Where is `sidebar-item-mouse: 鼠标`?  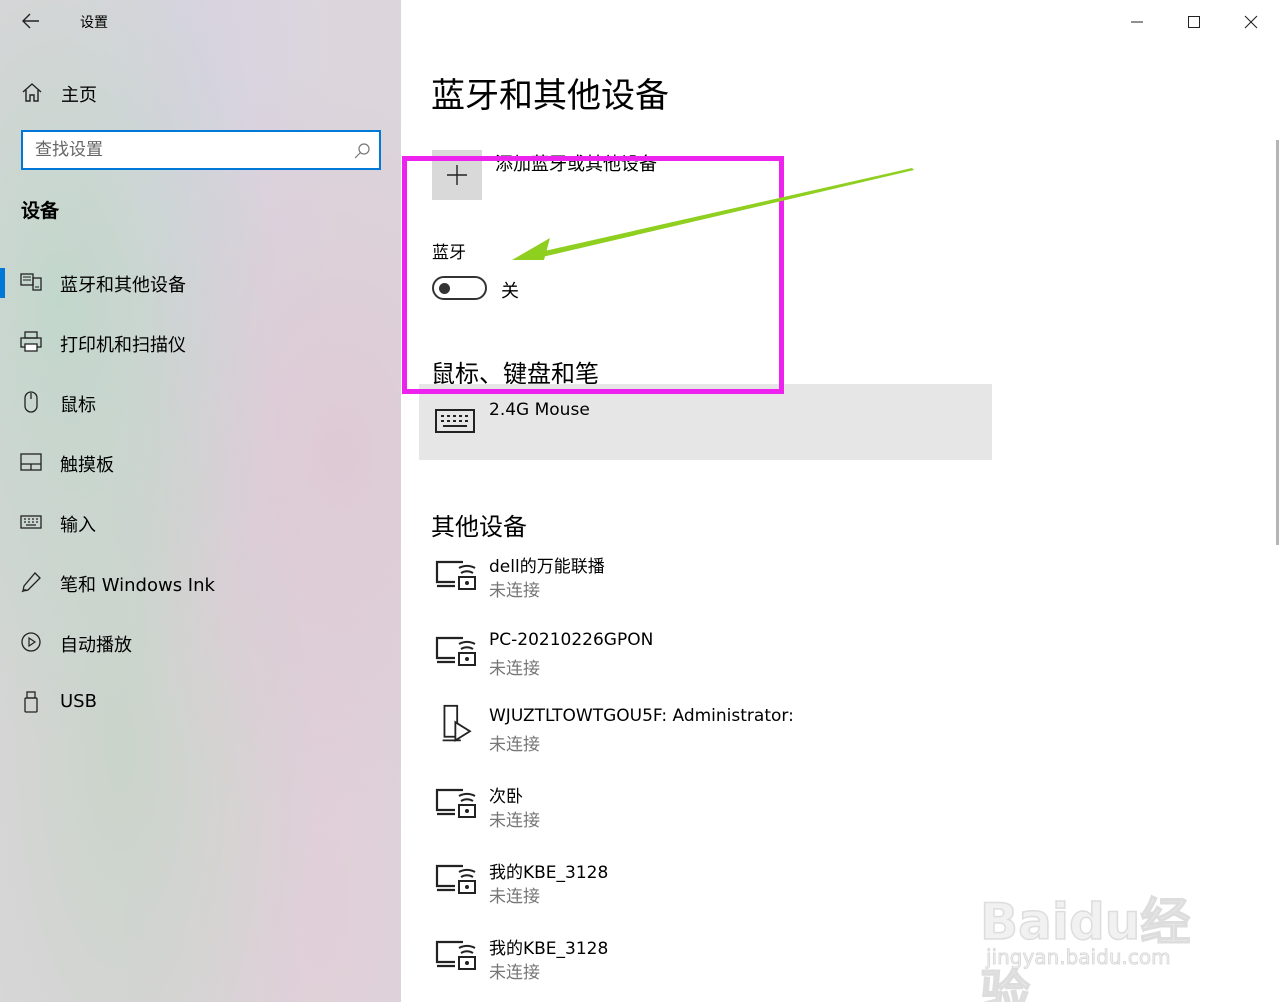 sidebar-item-mouse: 鼠标 is located at coordinates (200, 402).